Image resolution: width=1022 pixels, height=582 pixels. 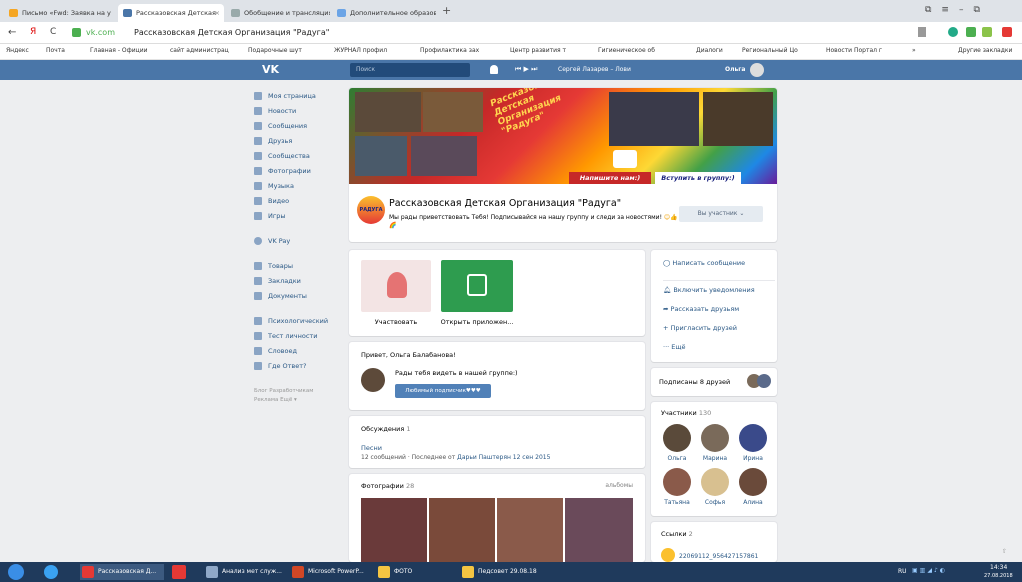 What do you see at coordinates (360, 50) in the screenshot?
I see `bookmark-journal: ЖУРНАЛ профил` at bounding box center [360, 50].